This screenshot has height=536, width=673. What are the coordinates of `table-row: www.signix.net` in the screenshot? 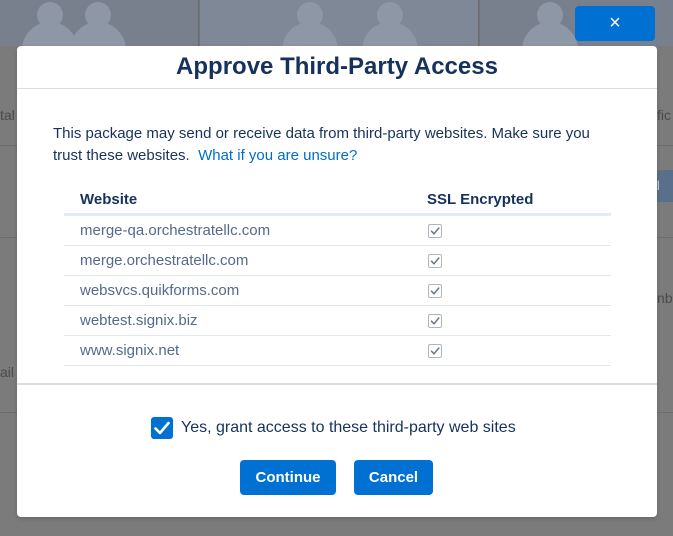 It's located at (337, 351).